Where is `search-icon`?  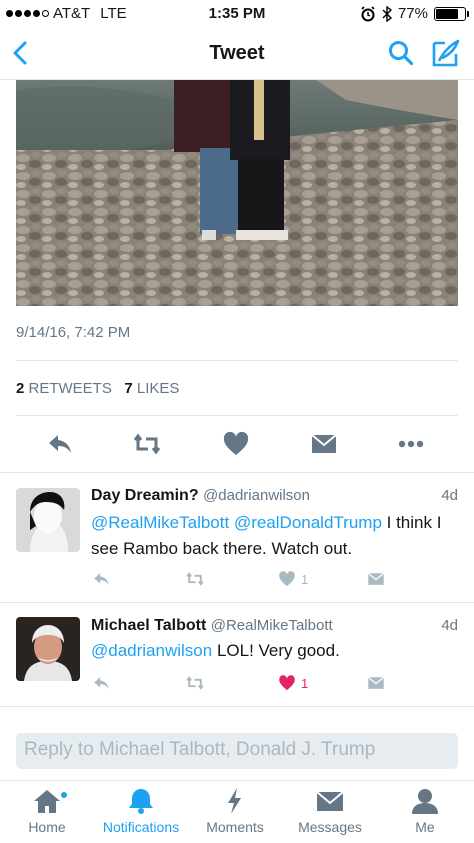
search-icon is located at coordinates (401, 53).